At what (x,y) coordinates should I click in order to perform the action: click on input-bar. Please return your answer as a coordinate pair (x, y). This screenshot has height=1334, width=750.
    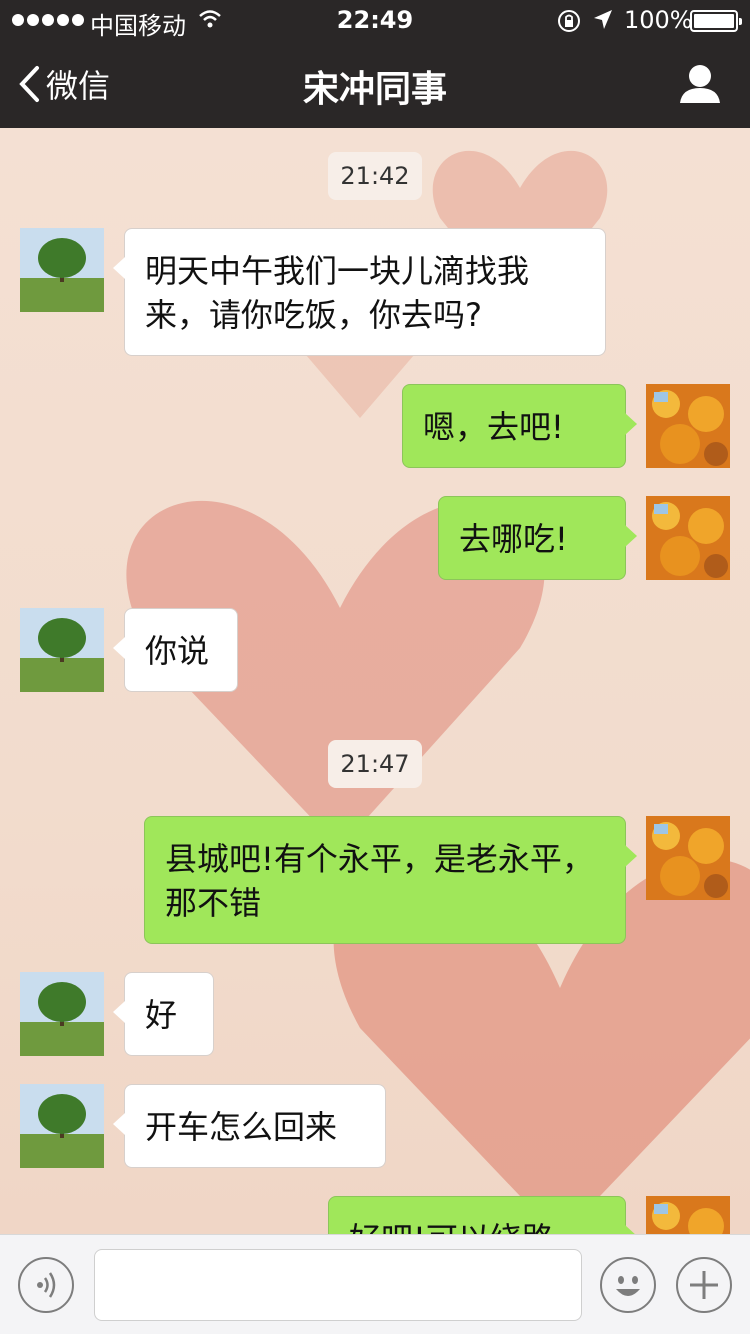
    Looking at the image, I should click on (375, 1284).